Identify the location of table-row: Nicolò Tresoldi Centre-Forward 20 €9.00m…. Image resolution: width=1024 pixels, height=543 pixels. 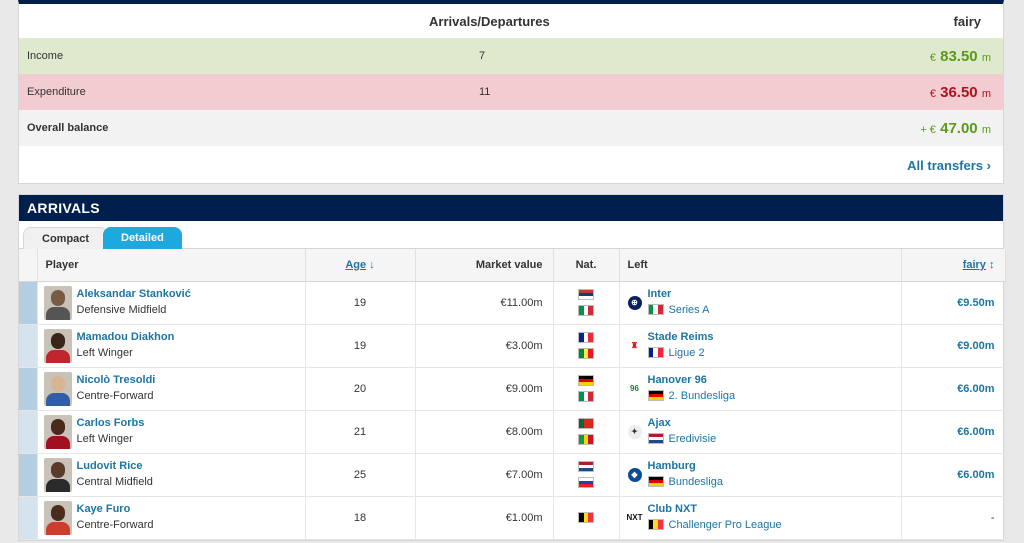
(512, 389).